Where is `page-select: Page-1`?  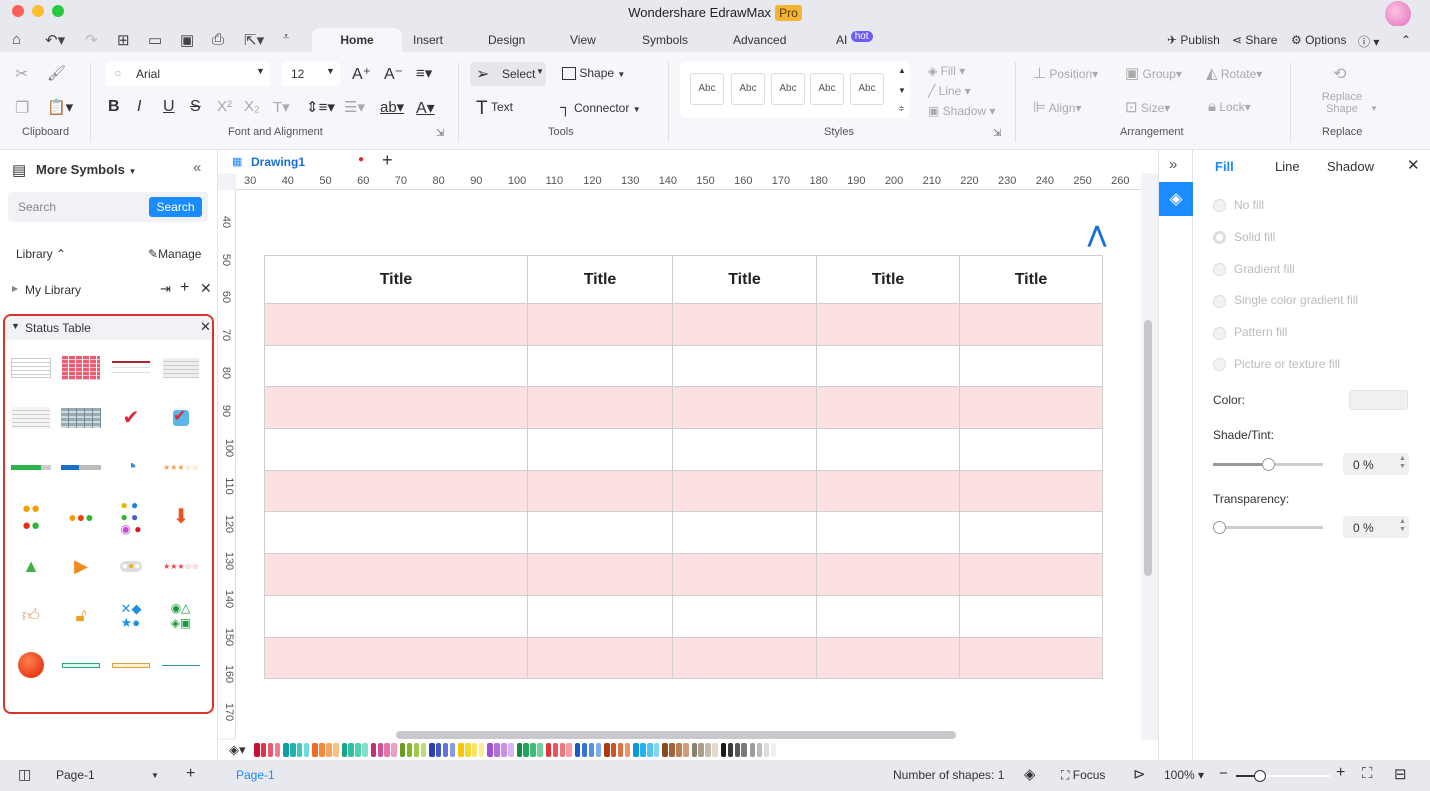
page-select: Page-1 is located at coordinates (75, 775).